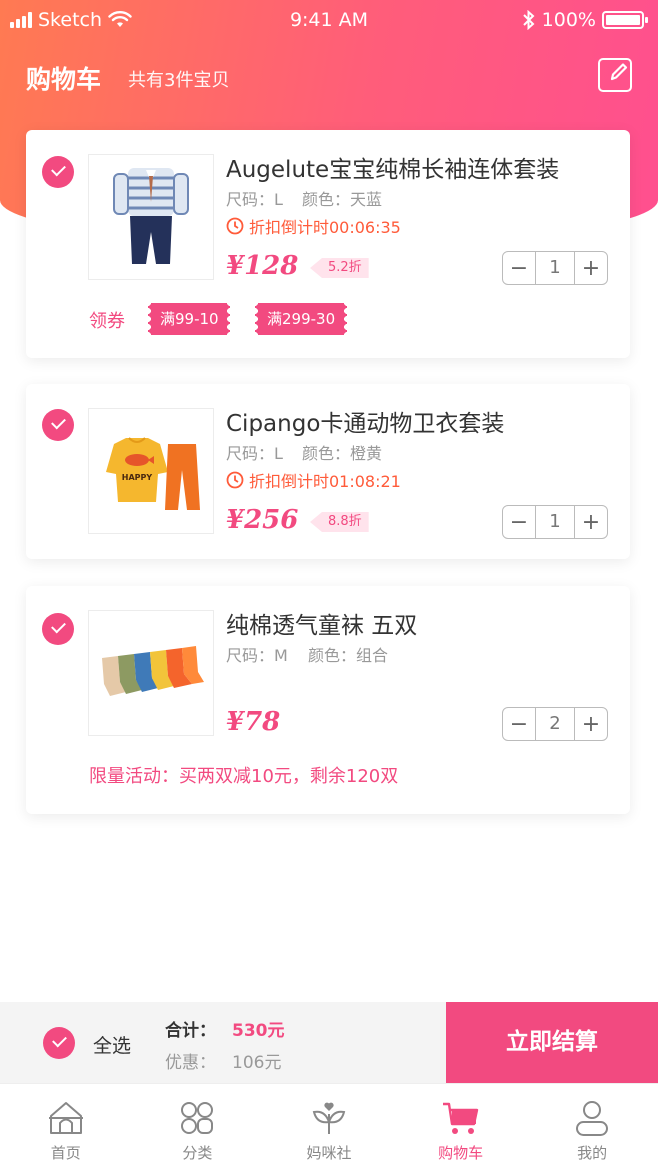 Image resolution: width=658 pixels, height=1173 pixels. I want to click on total-label: 合计：, so click(190, 1031).